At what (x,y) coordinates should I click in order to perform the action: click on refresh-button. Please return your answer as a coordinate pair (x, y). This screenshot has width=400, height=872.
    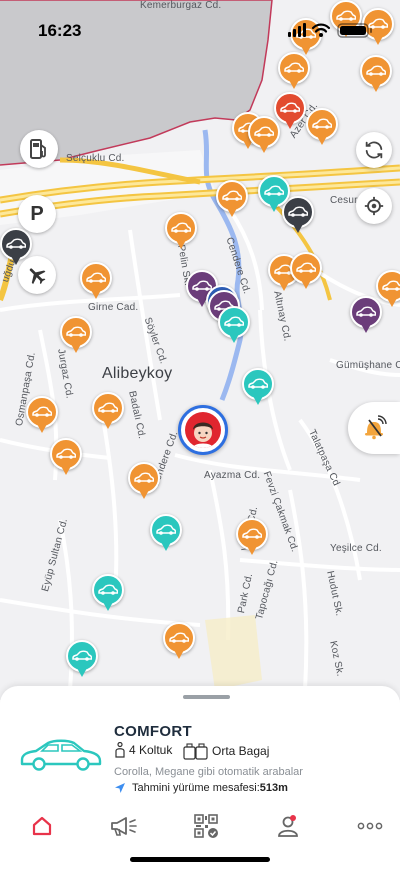
    Looking at the image, I should click on (374, 150).